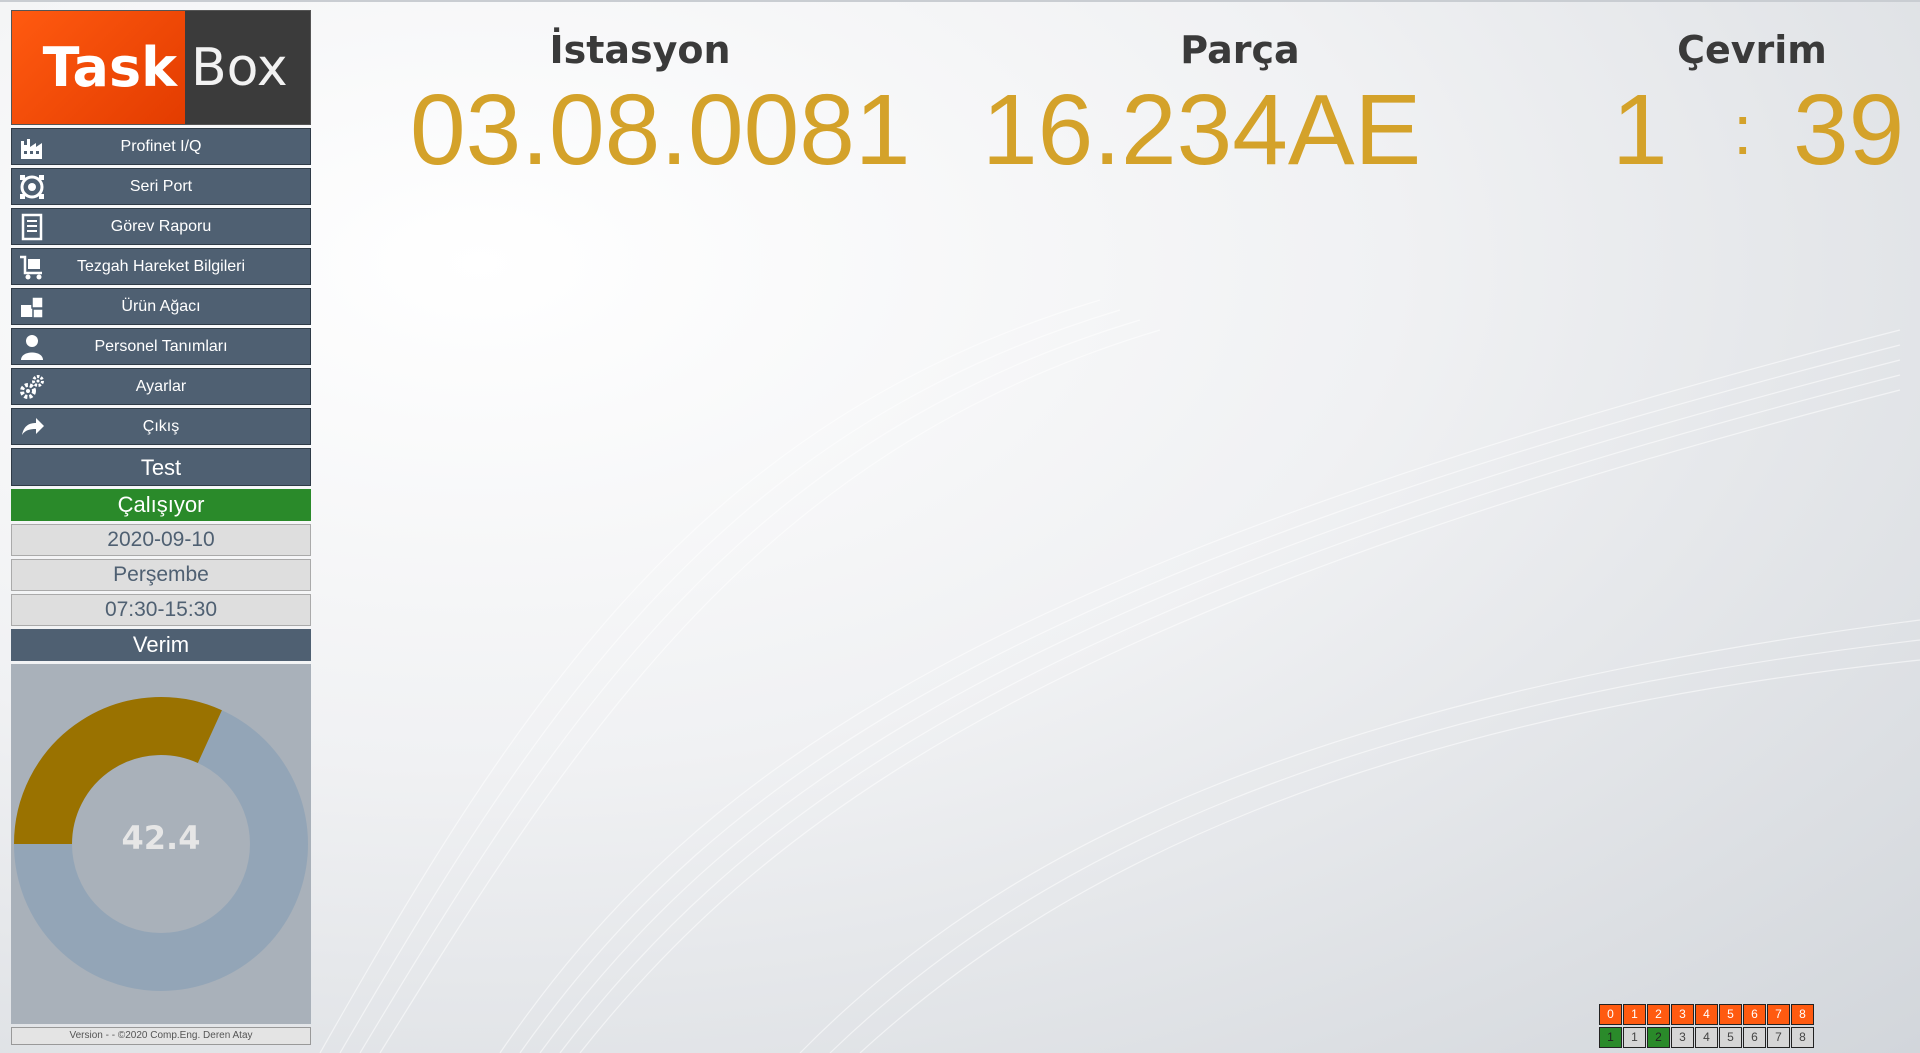 The width and height of the screenshot is (1920, 1053). I want to click on day-display: Perşembe, so click(161, 575).